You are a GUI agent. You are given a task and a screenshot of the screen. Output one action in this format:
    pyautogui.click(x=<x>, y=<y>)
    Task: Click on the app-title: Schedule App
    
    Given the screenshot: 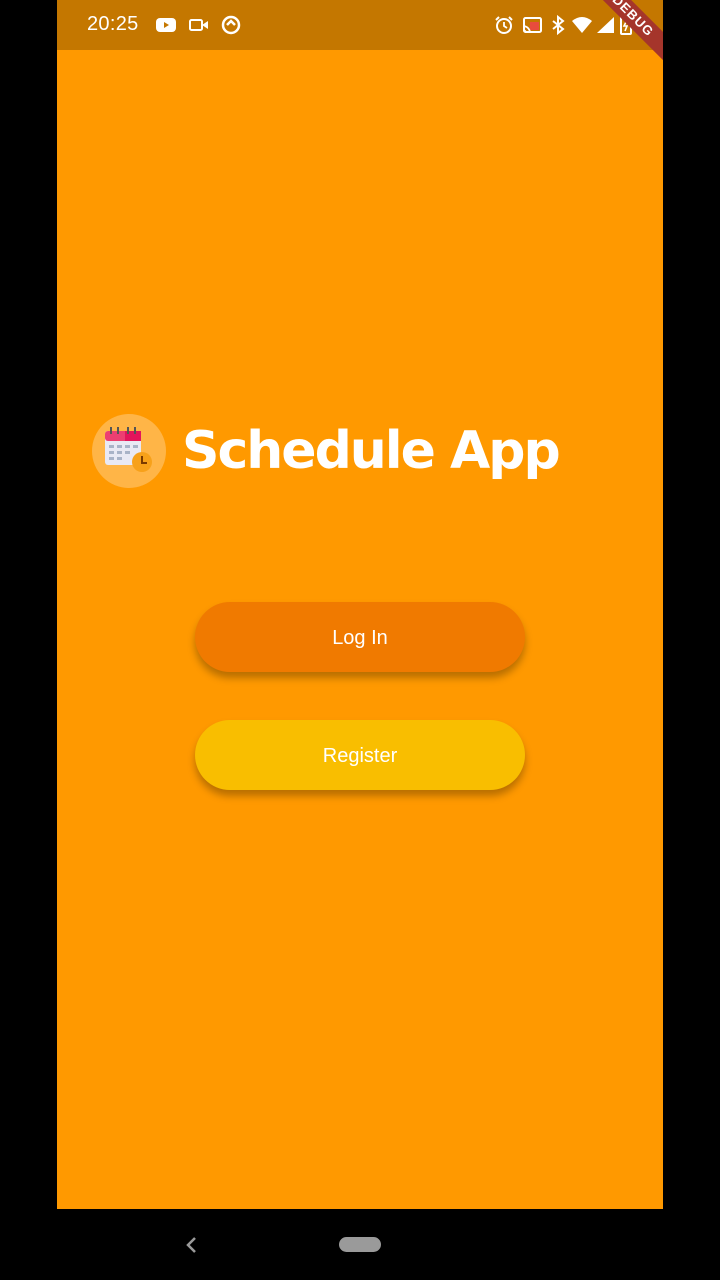 What is the action you would take?
    pyautogui.click(x=371, y=451)
    